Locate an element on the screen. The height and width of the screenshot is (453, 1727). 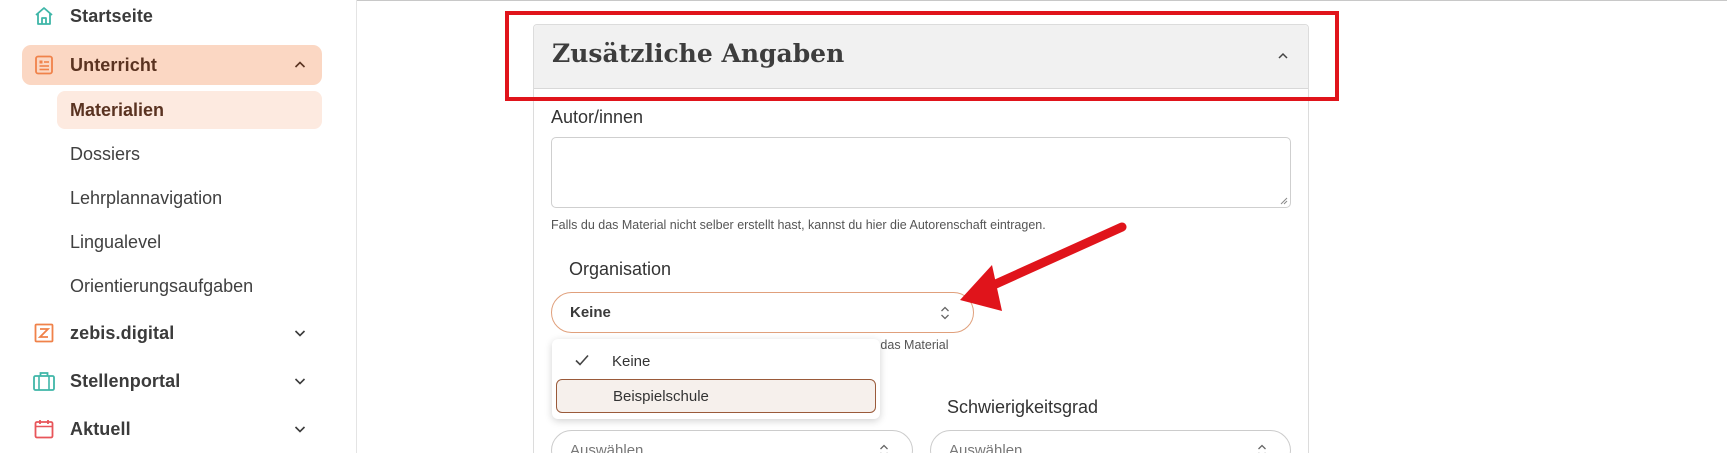
document-list-icon is located at coordinates (44, 65).